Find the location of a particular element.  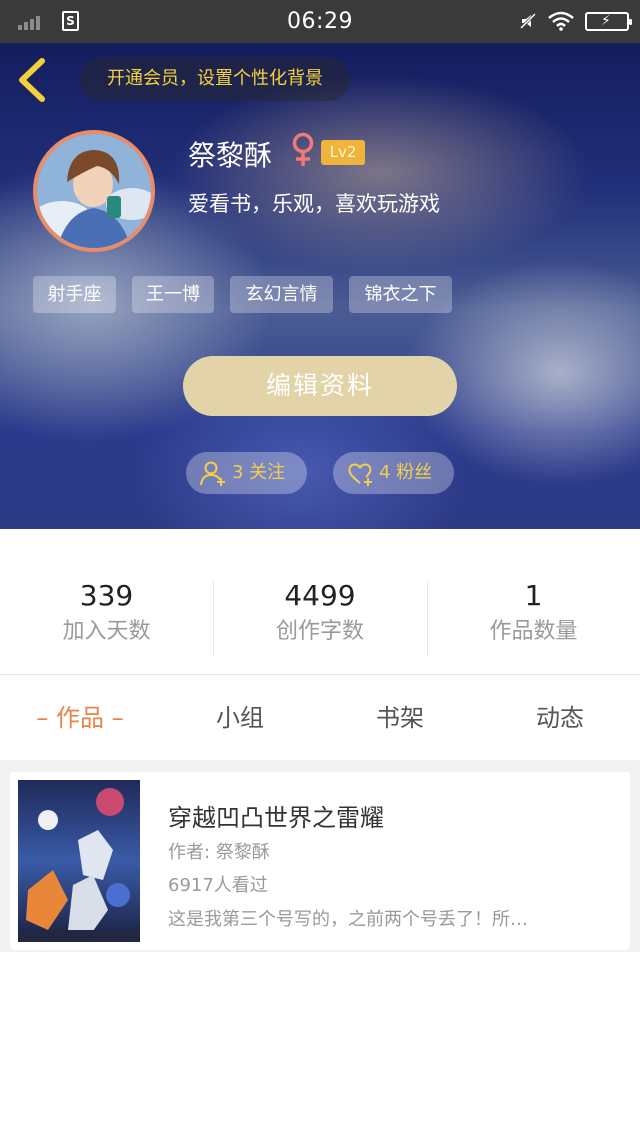

profile-tag: 射手座 is located at coordinates (74, 294).